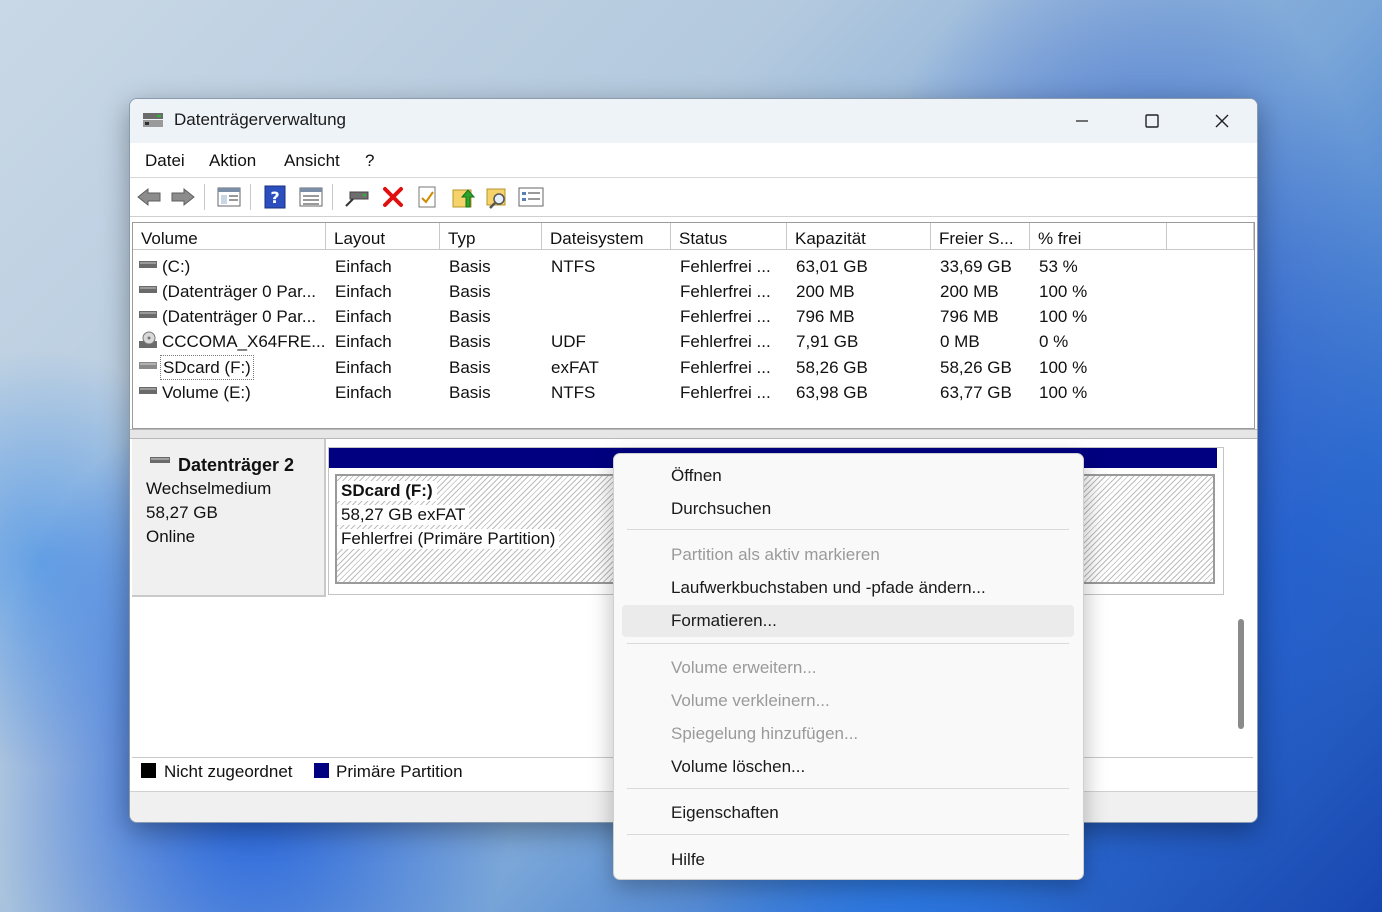 The image size is (1382, 912). What do you see at coordinates (427, 197) in the screenshot?
I see `check-button` at bounding box center [427, 197].